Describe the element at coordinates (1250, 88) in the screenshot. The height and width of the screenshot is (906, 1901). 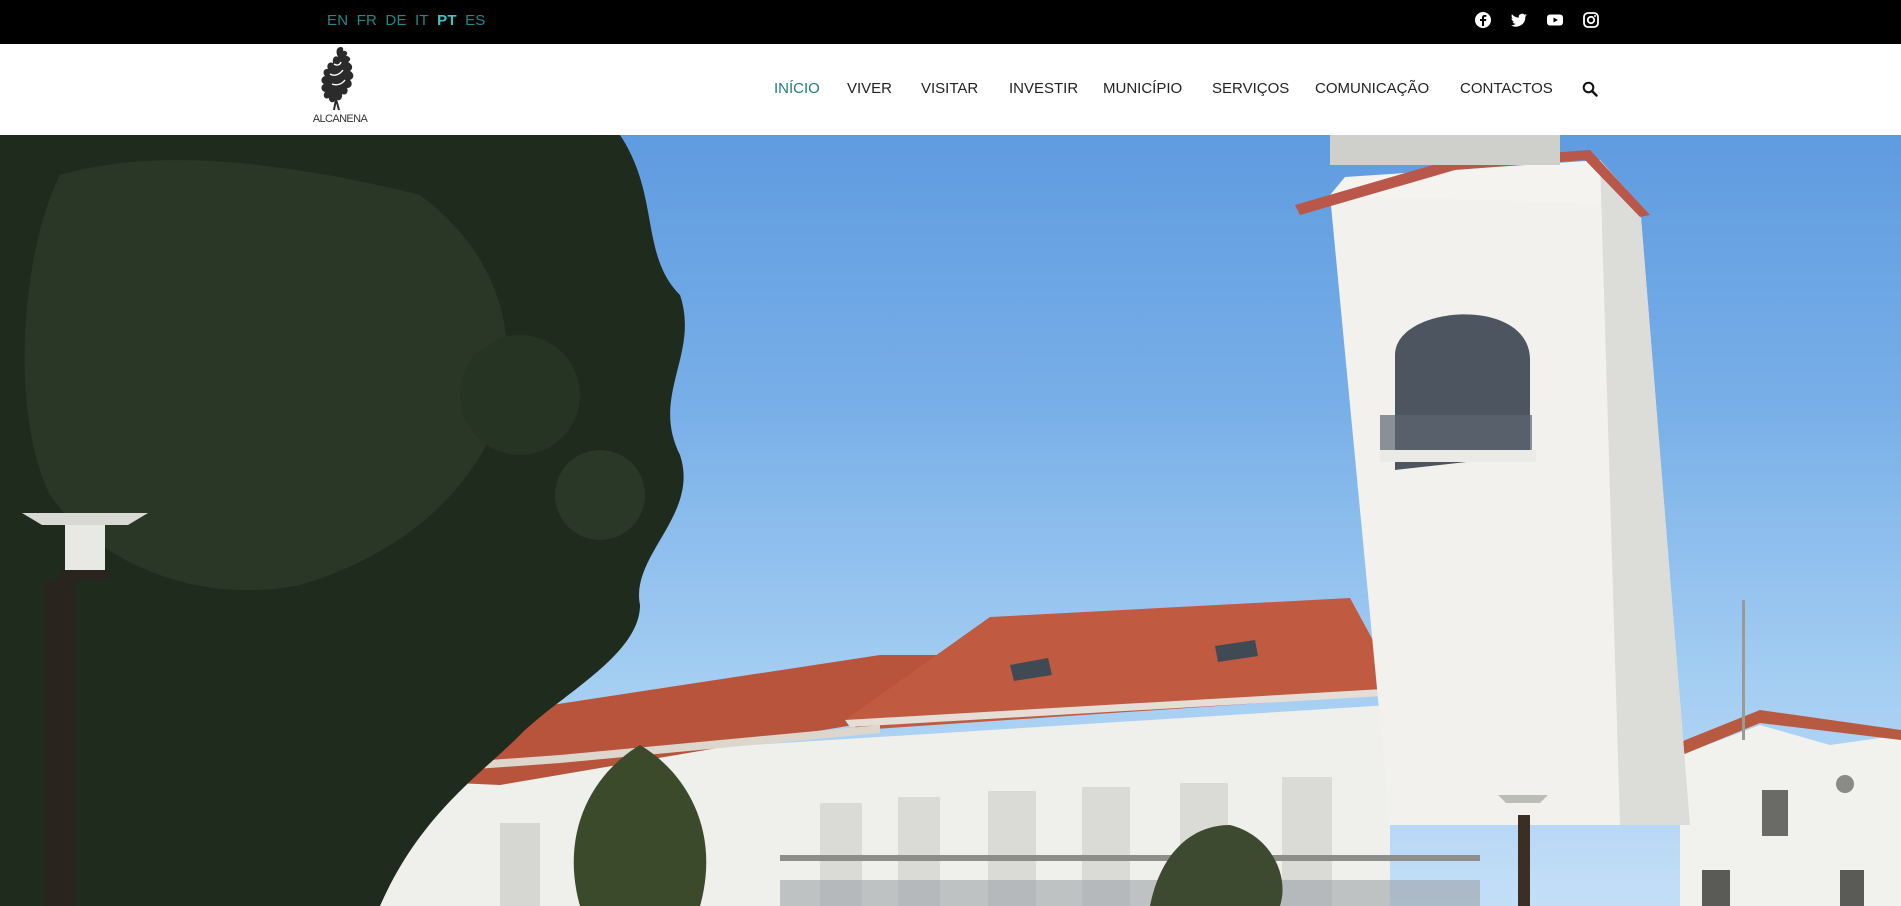
I see `nav-servicos: SERVIÇOS` at that location.